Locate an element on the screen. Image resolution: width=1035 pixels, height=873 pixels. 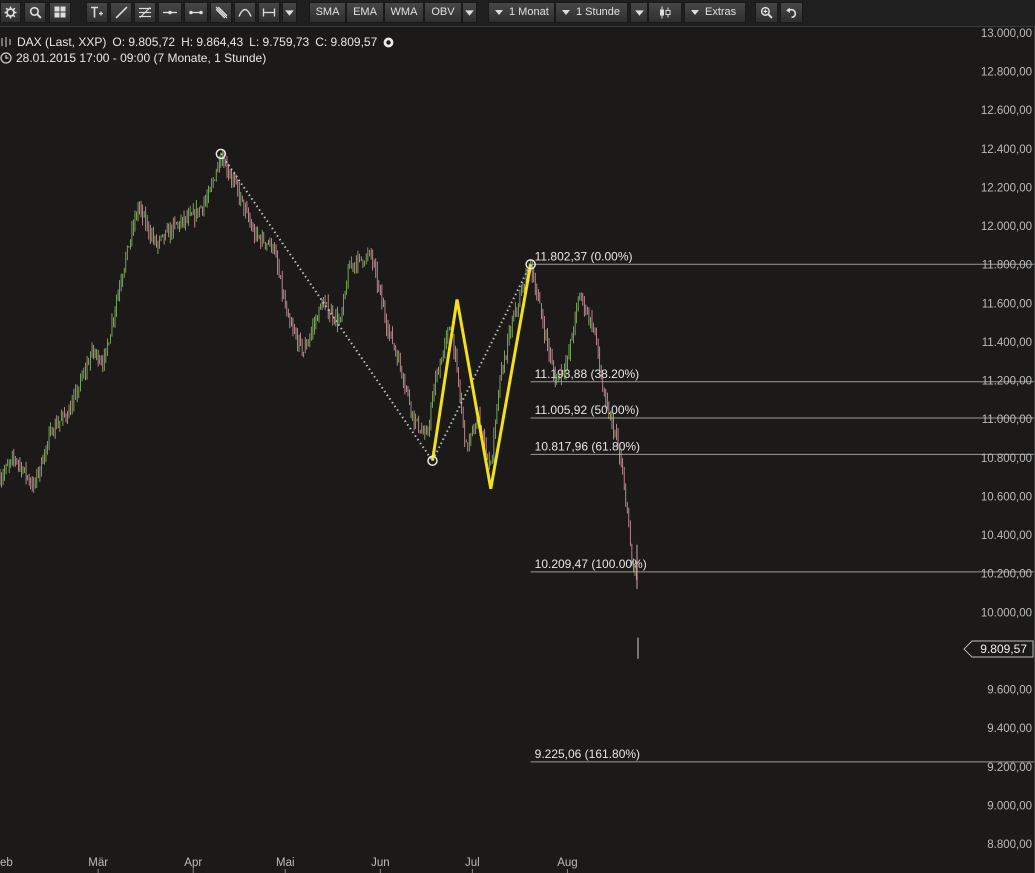
interval-select: 1 Stunde is located at coordinates (591, 12).